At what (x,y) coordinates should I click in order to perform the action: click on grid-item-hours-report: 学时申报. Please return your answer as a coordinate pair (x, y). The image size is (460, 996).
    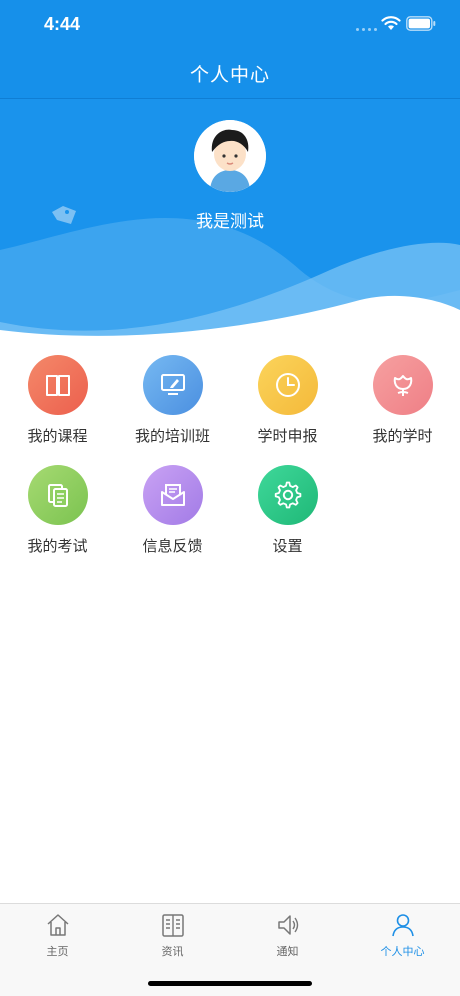
    Looking at the image, I should click on (287, 405).